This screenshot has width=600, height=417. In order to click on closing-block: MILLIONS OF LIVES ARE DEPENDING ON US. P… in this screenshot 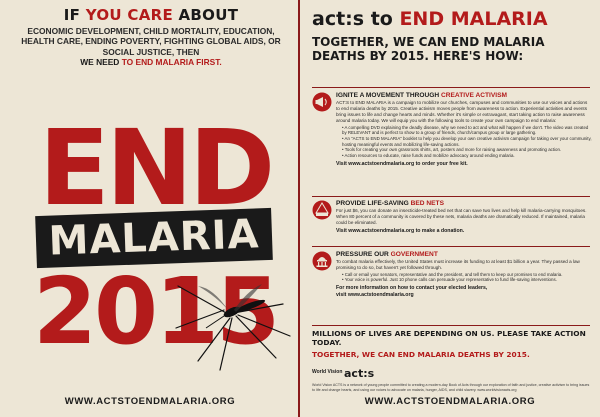, I will do `click(453, 344)`.